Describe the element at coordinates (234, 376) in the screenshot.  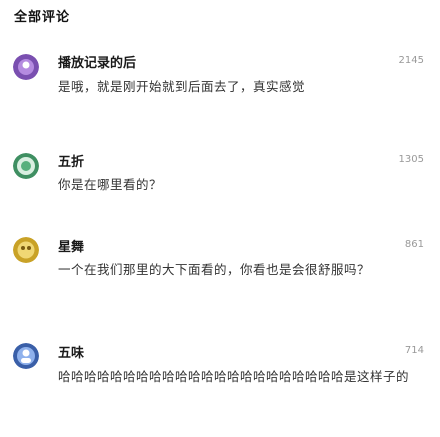
I see `comment-text: 哈哈哈哈哈哈哈哈哈哈哈哈哈哈哈哈哈哈哈哈哈哈是这样子的` at that location.